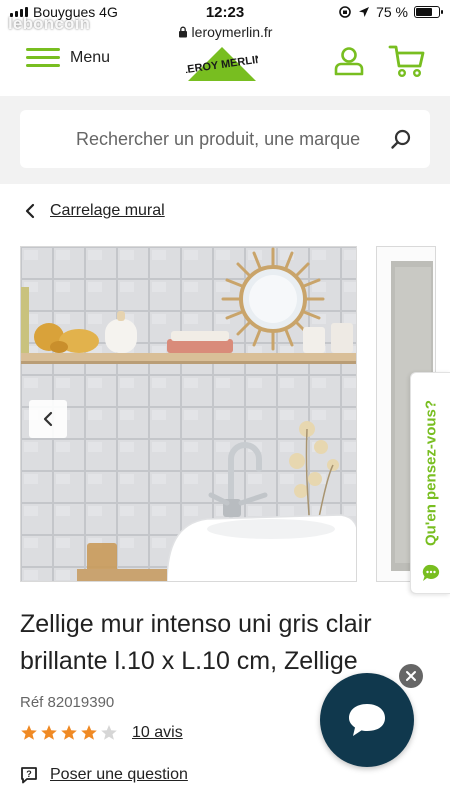 The height and width of the screenshot is (800, 450). Describe the element at coordinates (349, 60) in the screenshot. I see `user-icon` at that location.